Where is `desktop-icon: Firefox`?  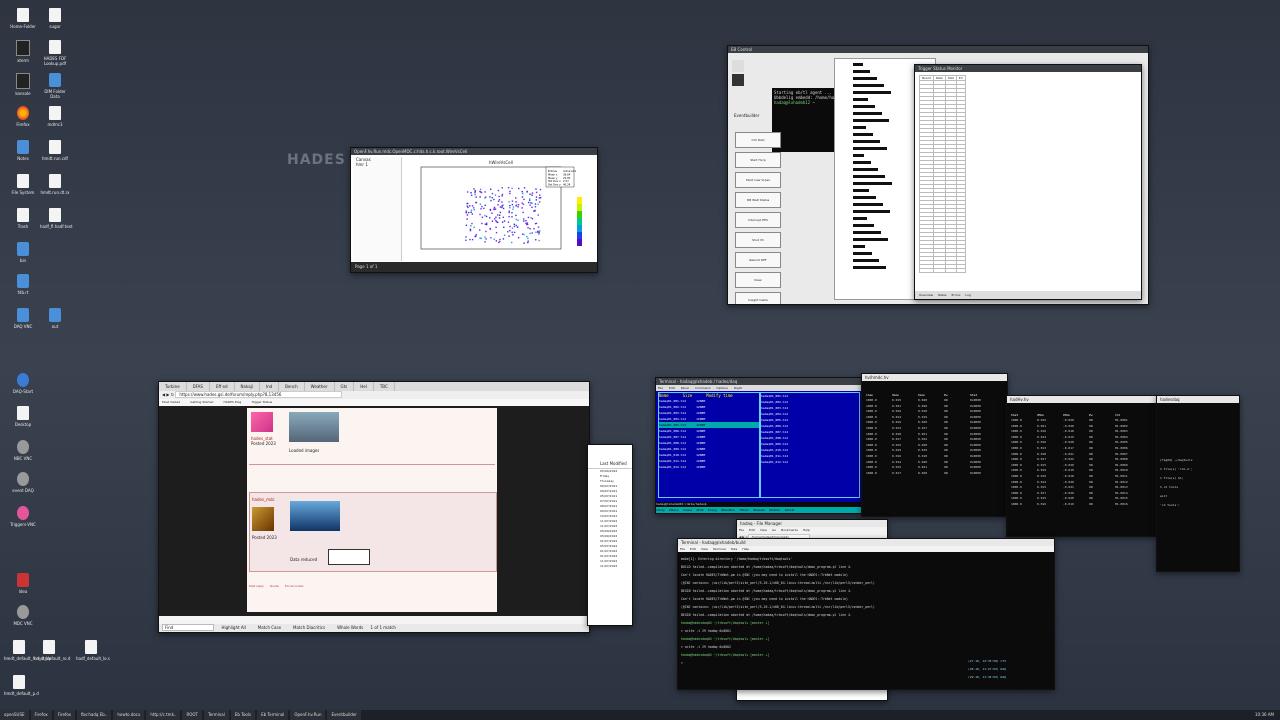 desktop-icon: Firefox is located at coordinates (23, 116).